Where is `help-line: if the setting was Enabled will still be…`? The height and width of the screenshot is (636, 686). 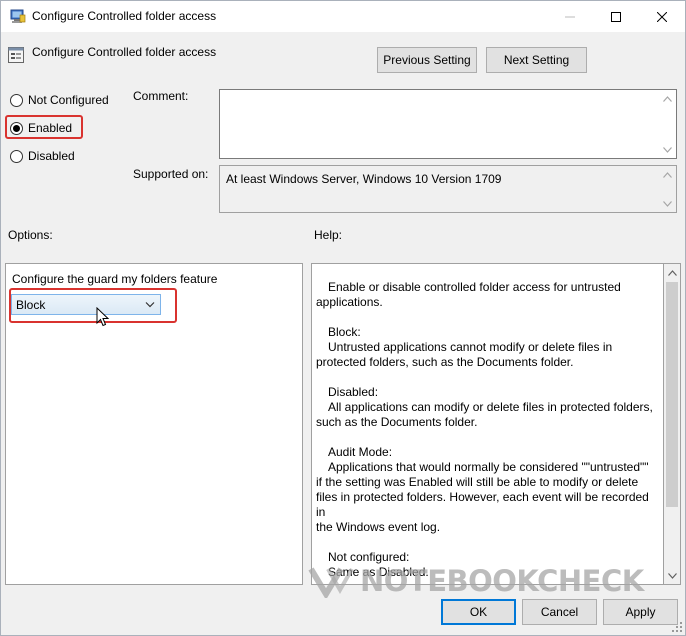 help-line: if the setting was Enabled will still be… is located at coordinates (477, 482).